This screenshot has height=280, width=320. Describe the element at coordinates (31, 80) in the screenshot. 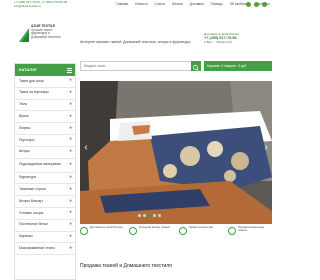

I see `catalog-item-label: Ткани для штор` at that location.